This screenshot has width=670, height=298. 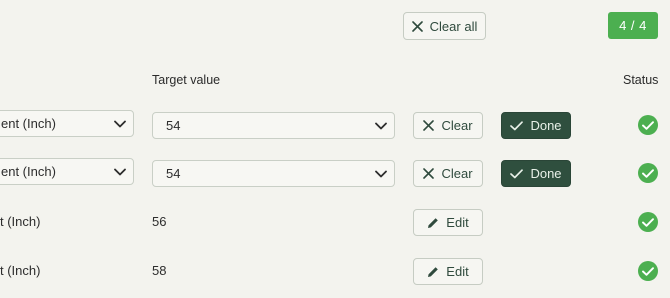 I want to click on clear-all-button: Clear all, so click(x=444, y=26).